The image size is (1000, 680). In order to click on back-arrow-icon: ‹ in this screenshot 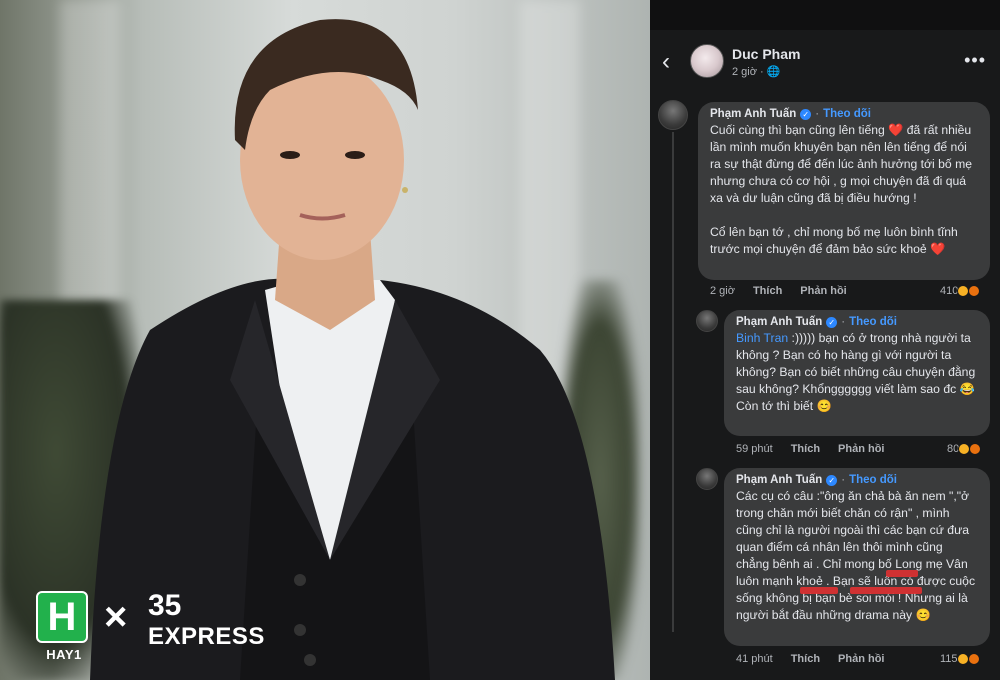, I will do `click(666, 62)`.